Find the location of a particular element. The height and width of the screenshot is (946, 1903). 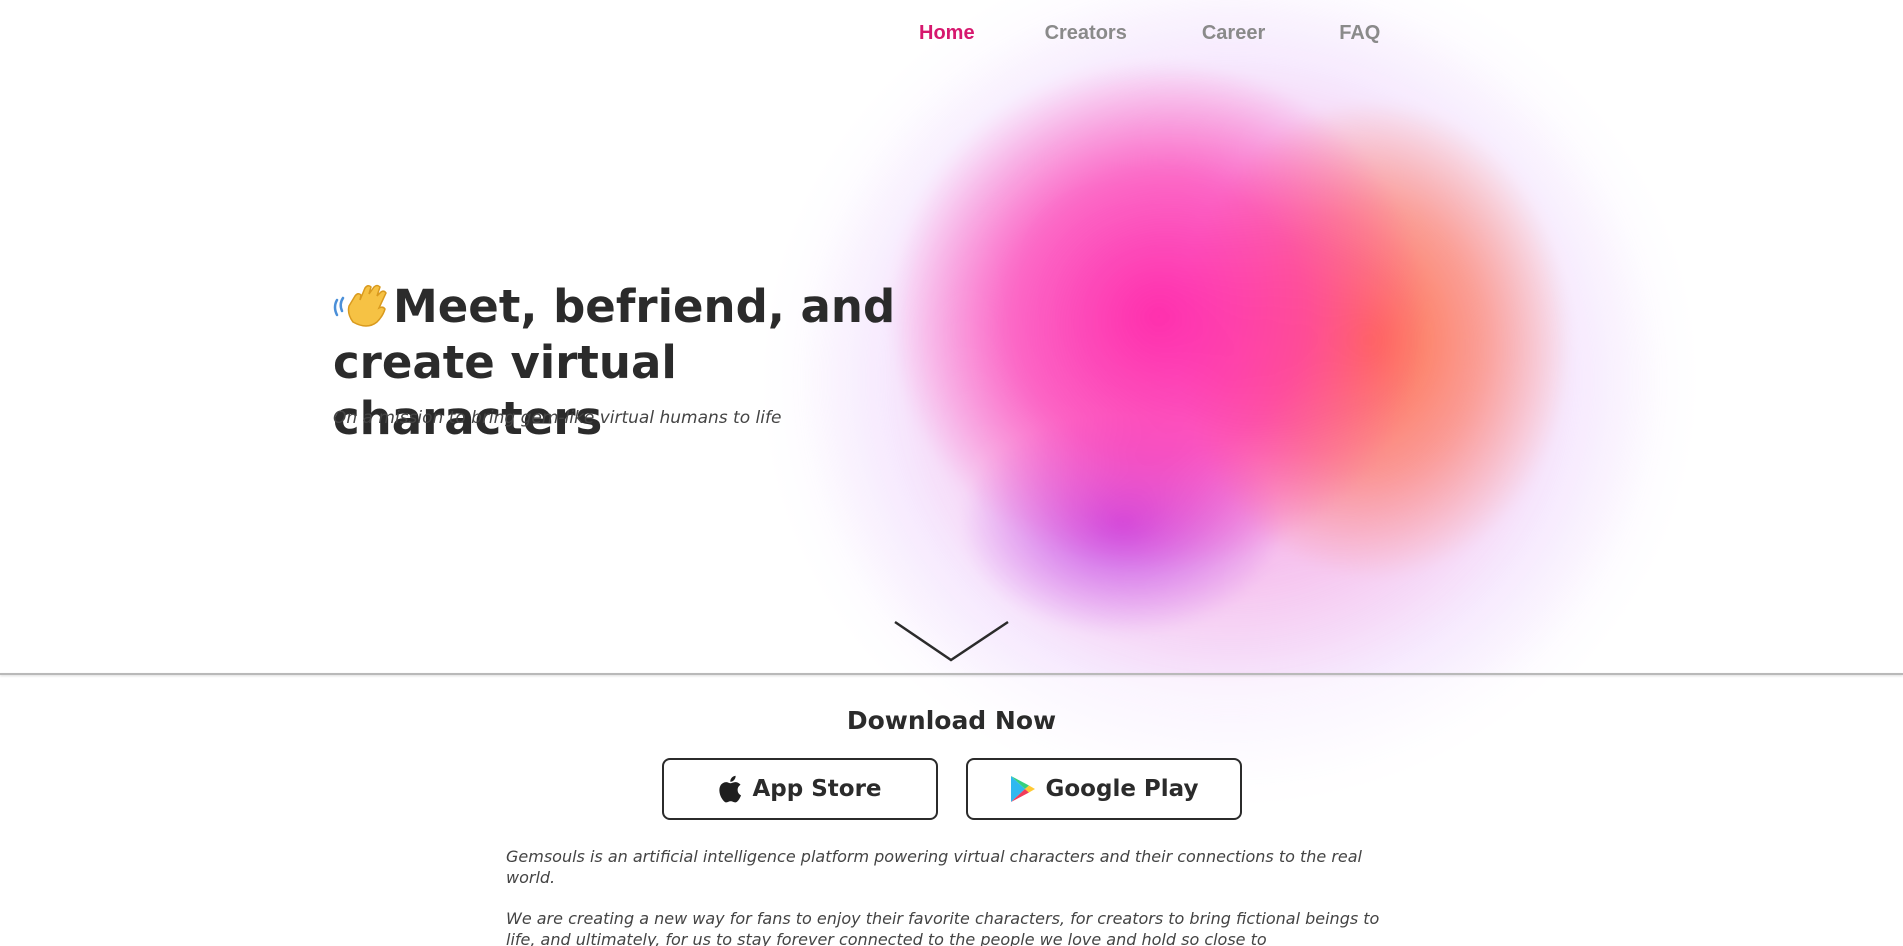

nav-item-creators: Creators is located at coordinates (1086, 33).